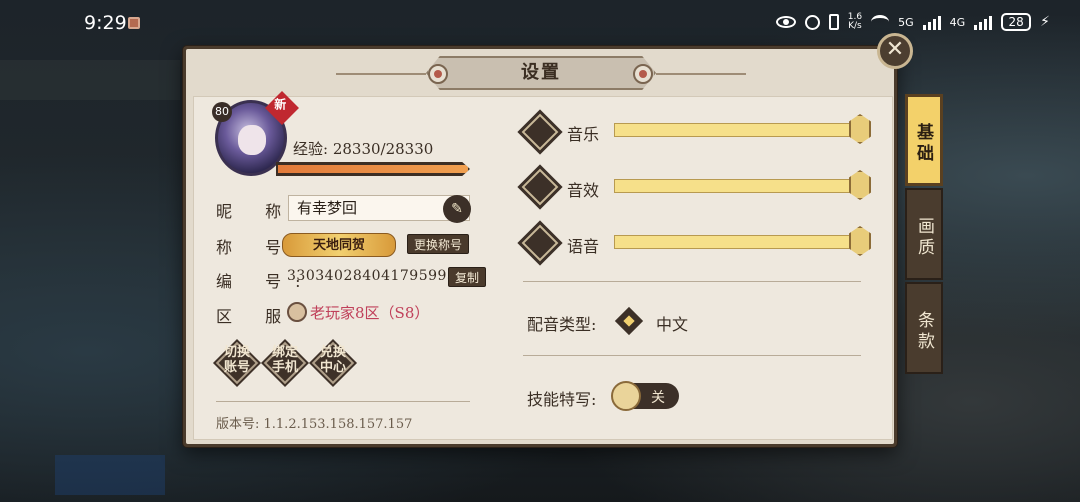 The height and width of the screenshot is (502, 1080). What do you see at coordinates (467, 277) in the screenshot?
I see `copy-id-button: 复制` at bounding box center [467, 277].